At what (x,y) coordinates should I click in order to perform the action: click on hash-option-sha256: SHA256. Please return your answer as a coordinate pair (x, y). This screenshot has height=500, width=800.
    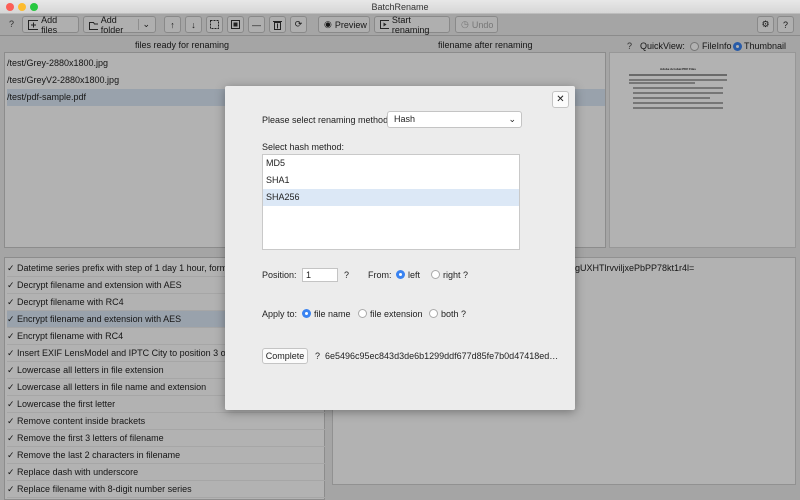
    Looking at the image, I should click on (391, 197).